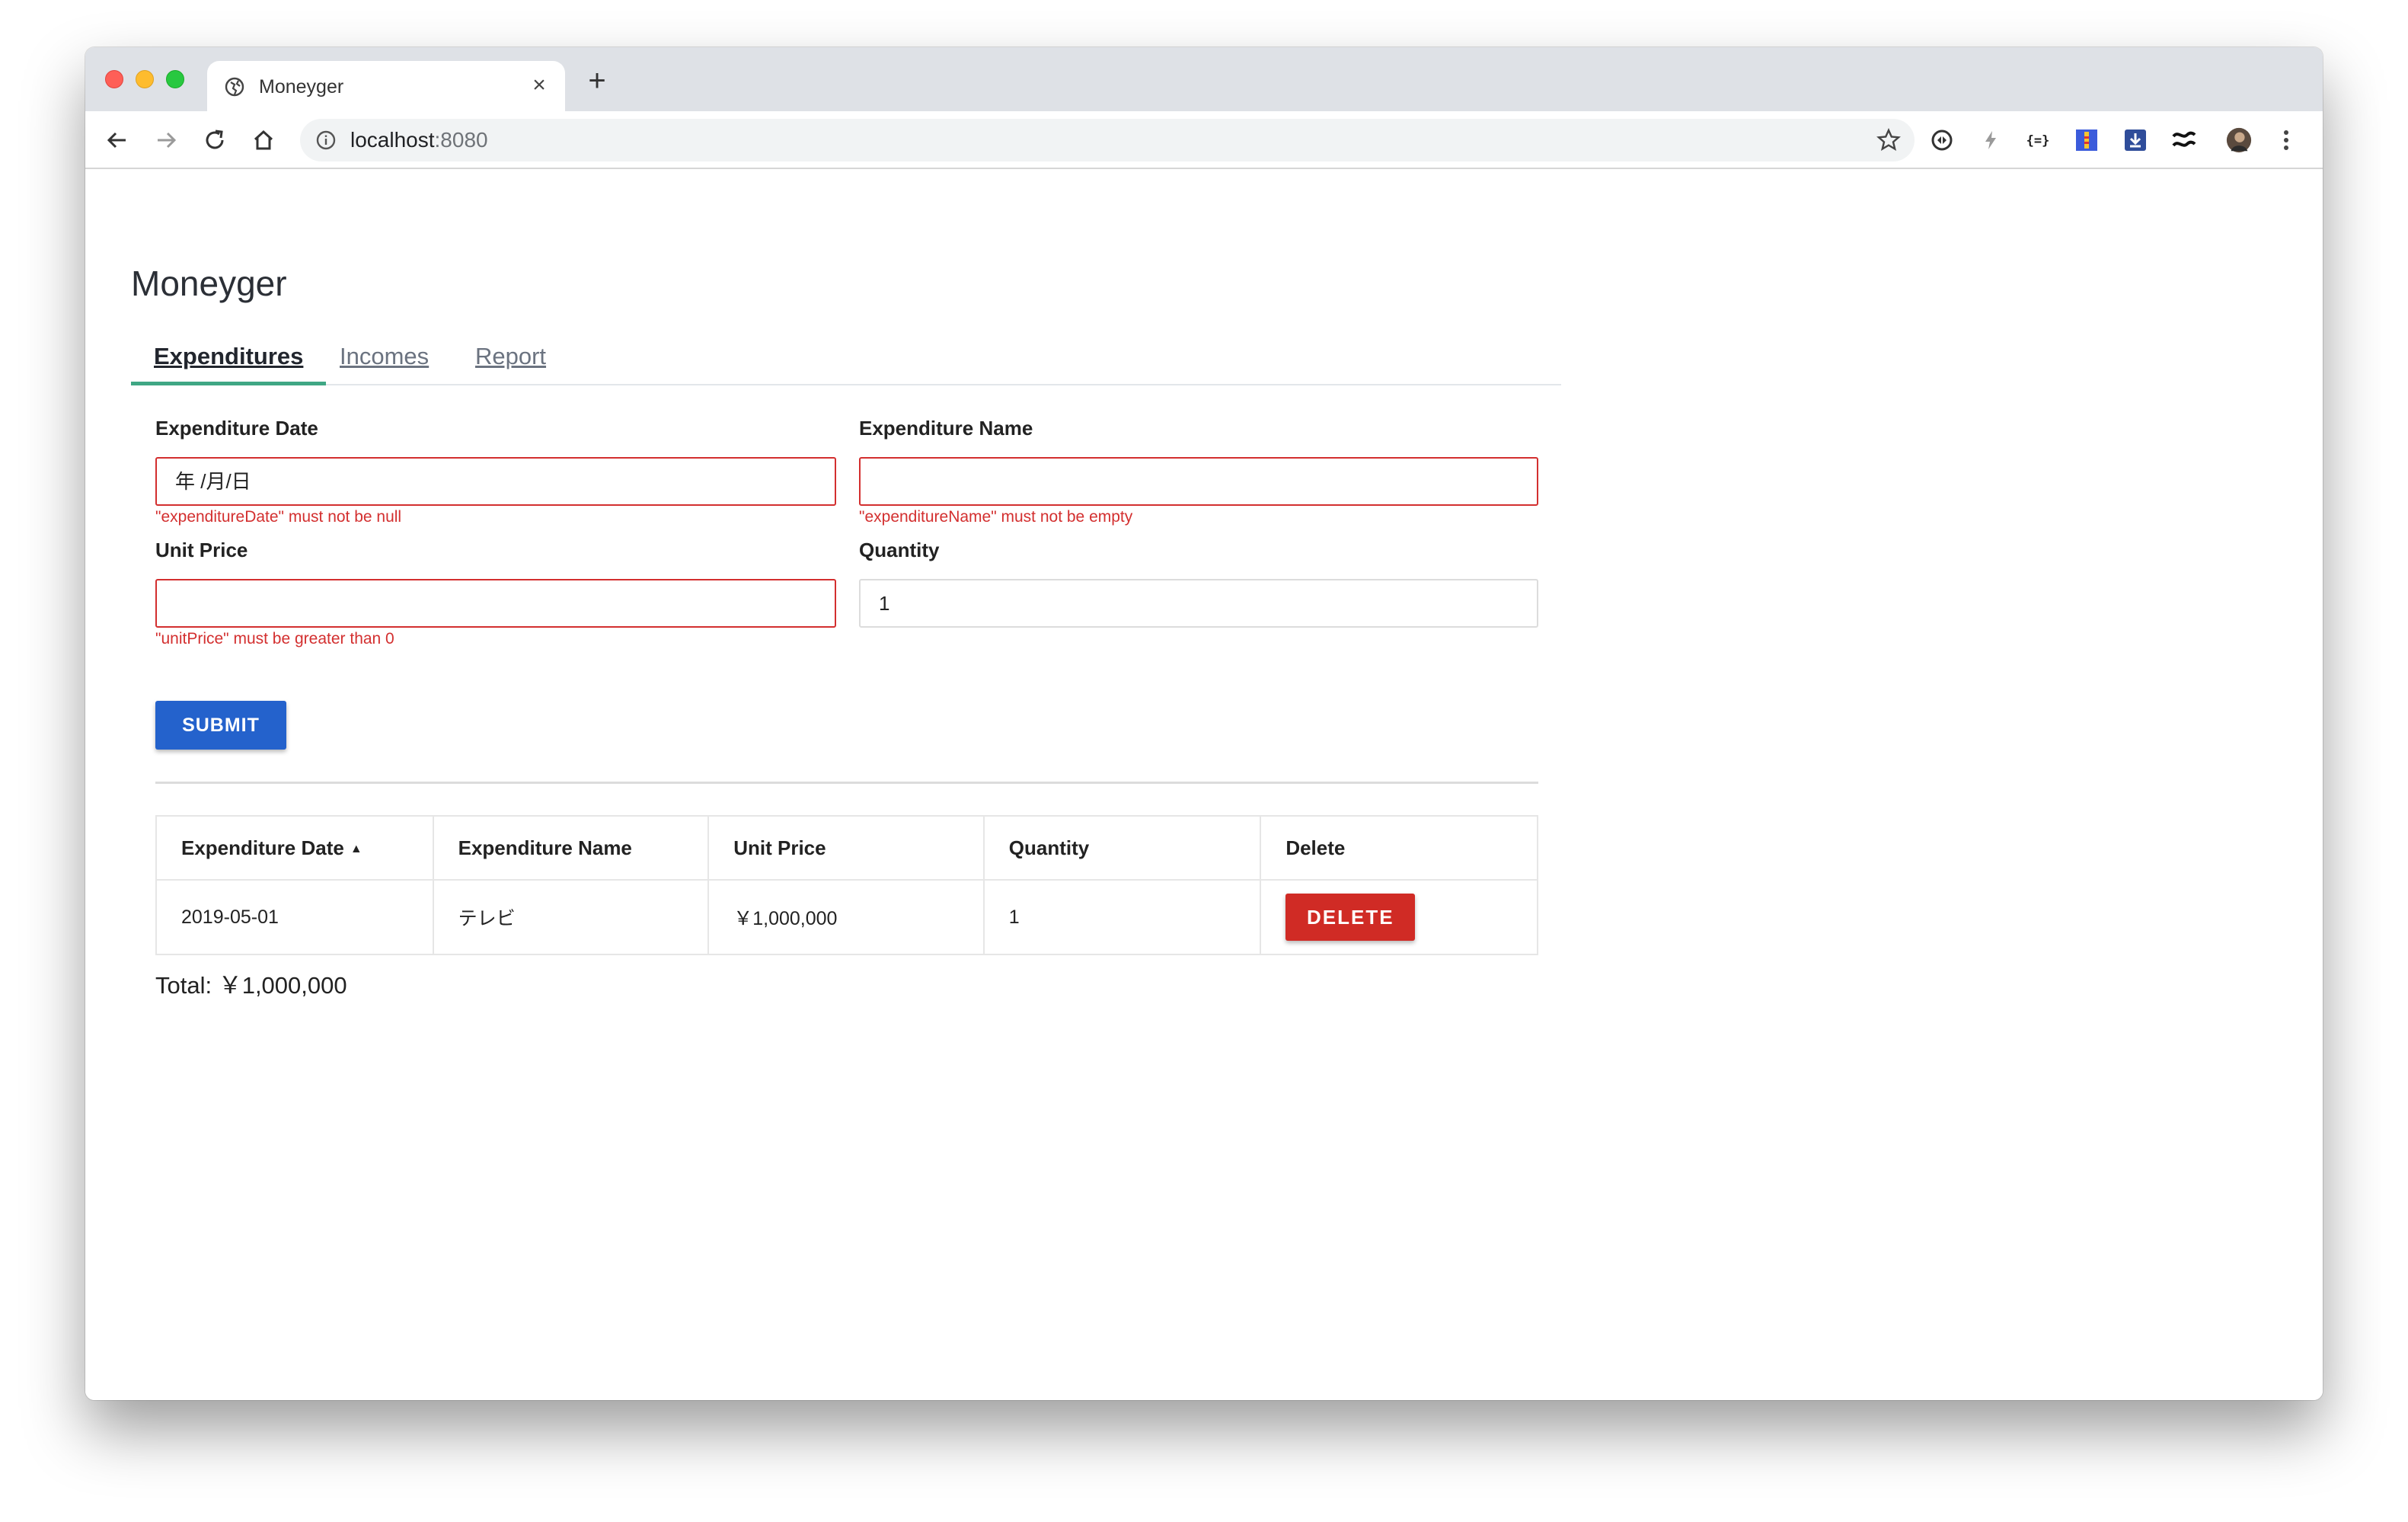  I want to click on expenditure-name-input, so click(1199, 482).